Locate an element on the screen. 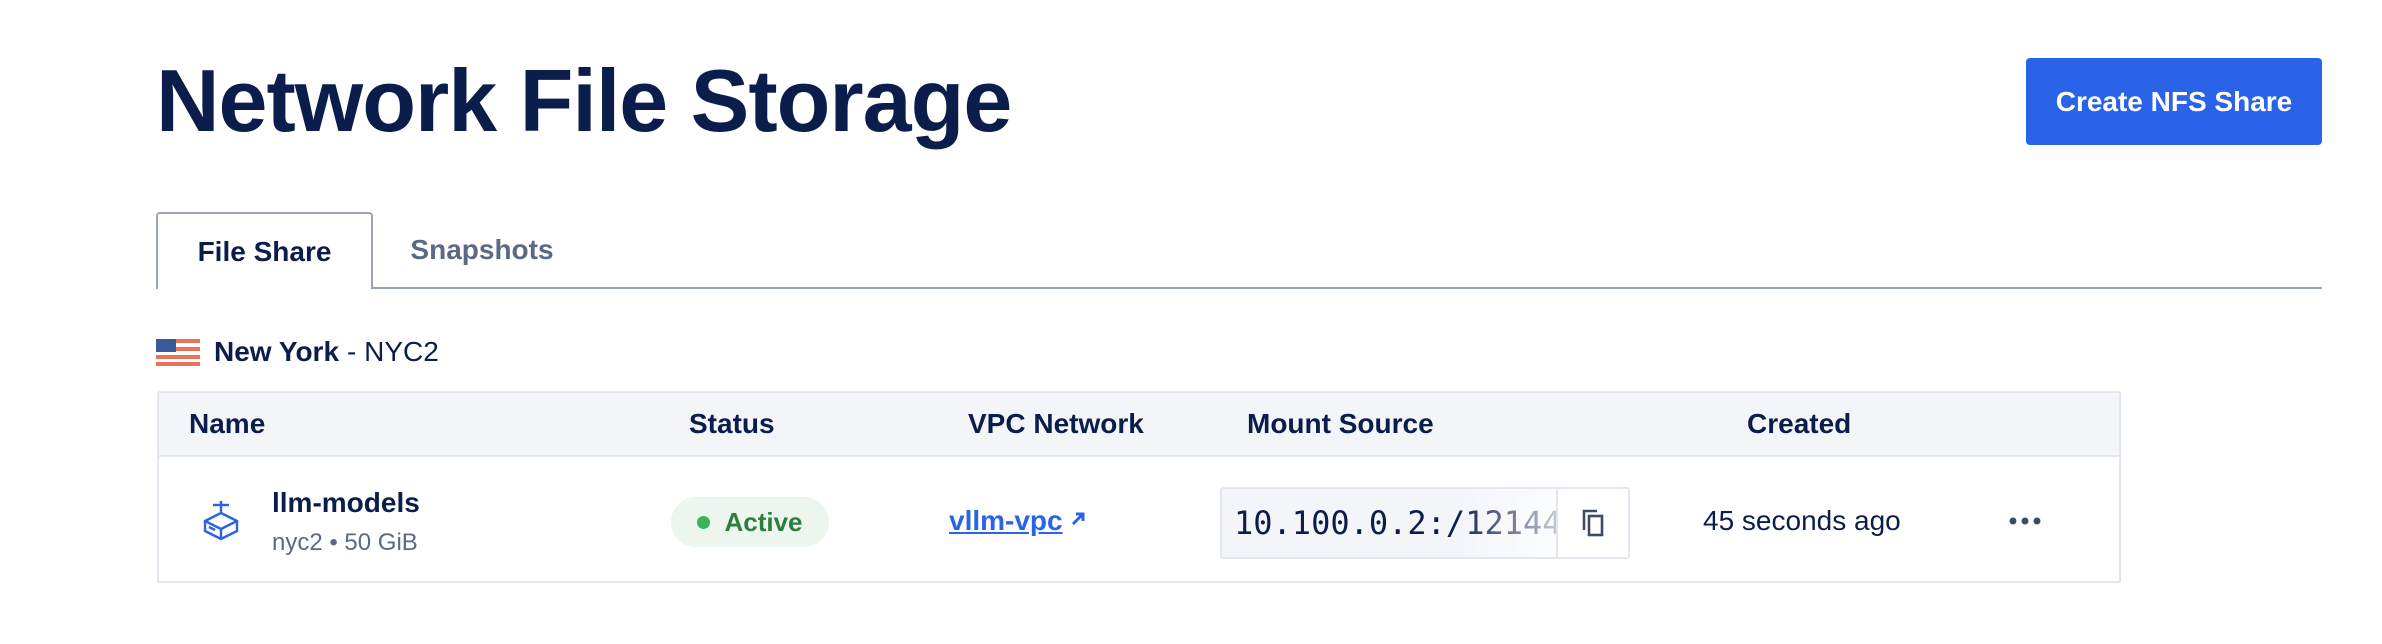 This screenshot has height=644, width=2382. region-name: New York is located at coordinates (277, 351).